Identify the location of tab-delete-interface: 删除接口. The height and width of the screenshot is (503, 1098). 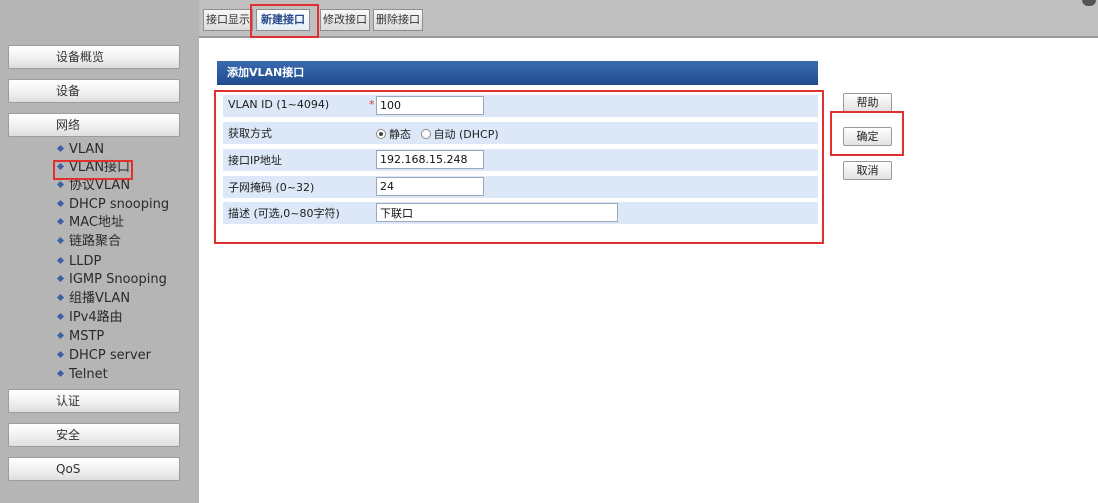
(398, 20).